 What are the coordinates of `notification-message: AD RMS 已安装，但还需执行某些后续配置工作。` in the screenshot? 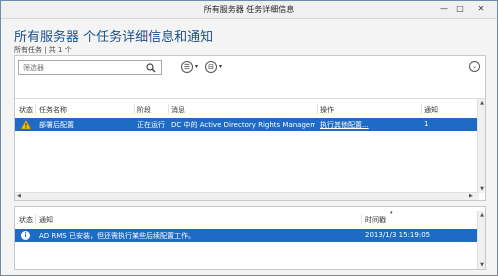 It's located at (117, 236).